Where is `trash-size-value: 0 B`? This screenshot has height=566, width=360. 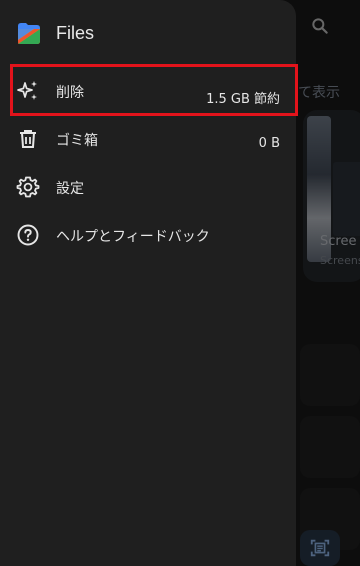
trash-size-value: 0 B is located at coordinates (269, 143).